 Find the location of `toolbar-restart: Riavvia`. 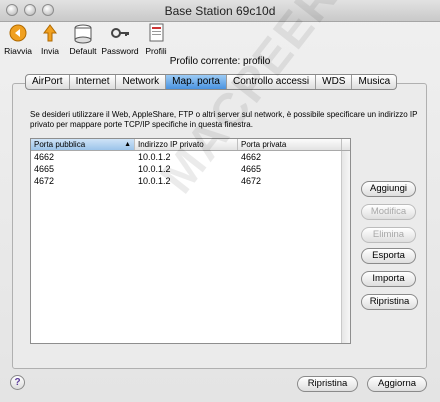

toolbar-restart: Riavvia is located at coordinates (18, 39).